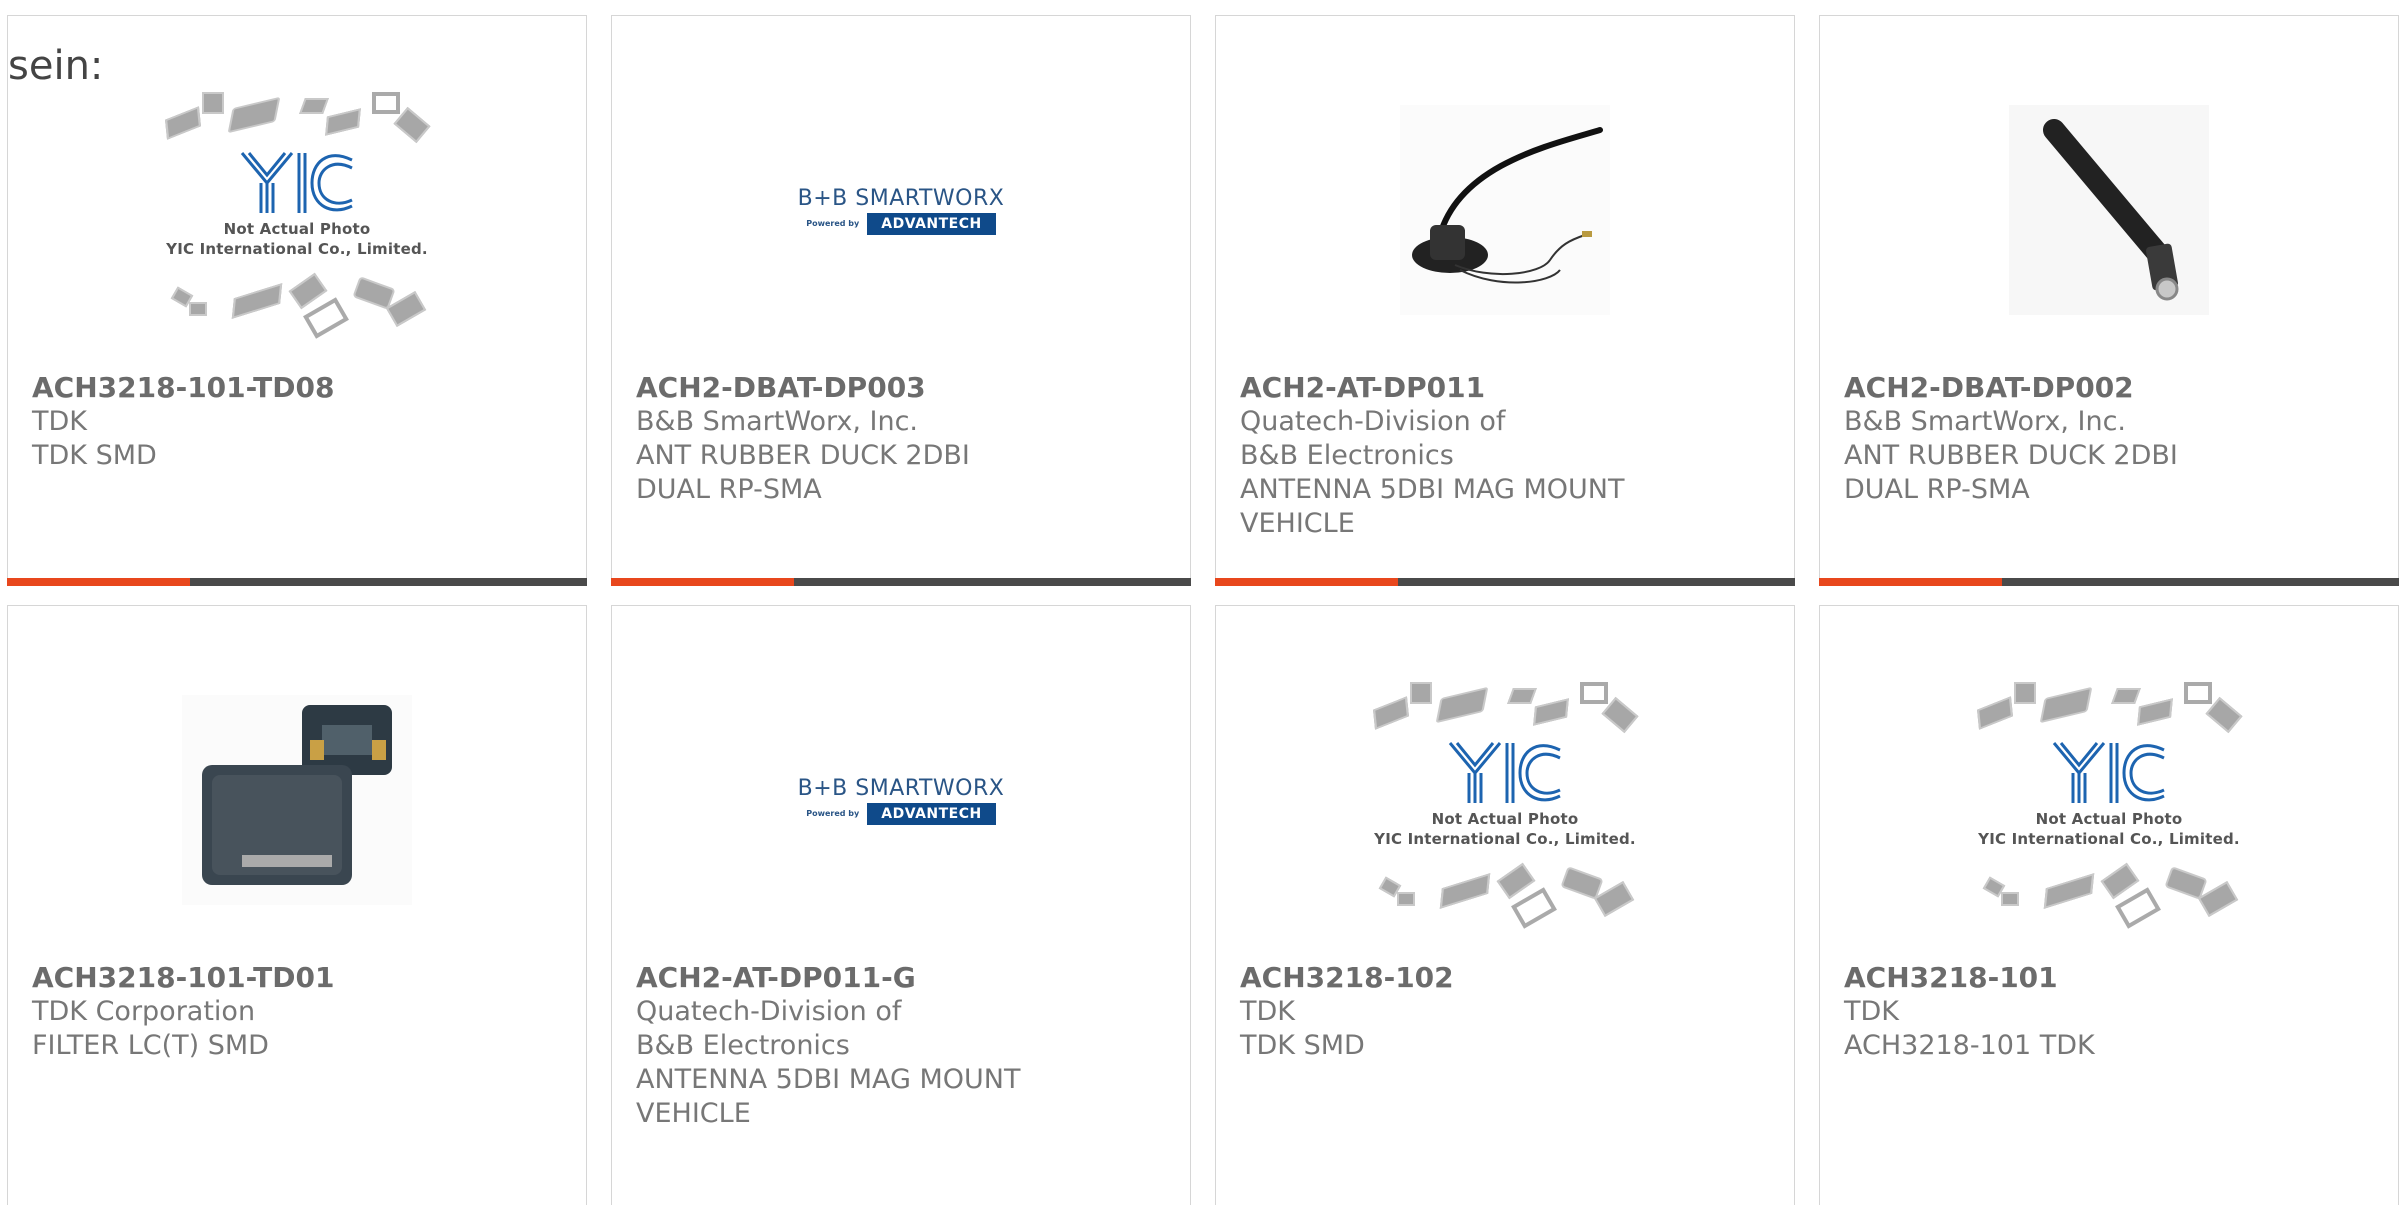 The height and width of the screenshot is (1205, 2400). Describe the element at coordinates (903, 978) in the screenshot. I see `part-number-link: ACH2-AT-DP011-G` at that location.